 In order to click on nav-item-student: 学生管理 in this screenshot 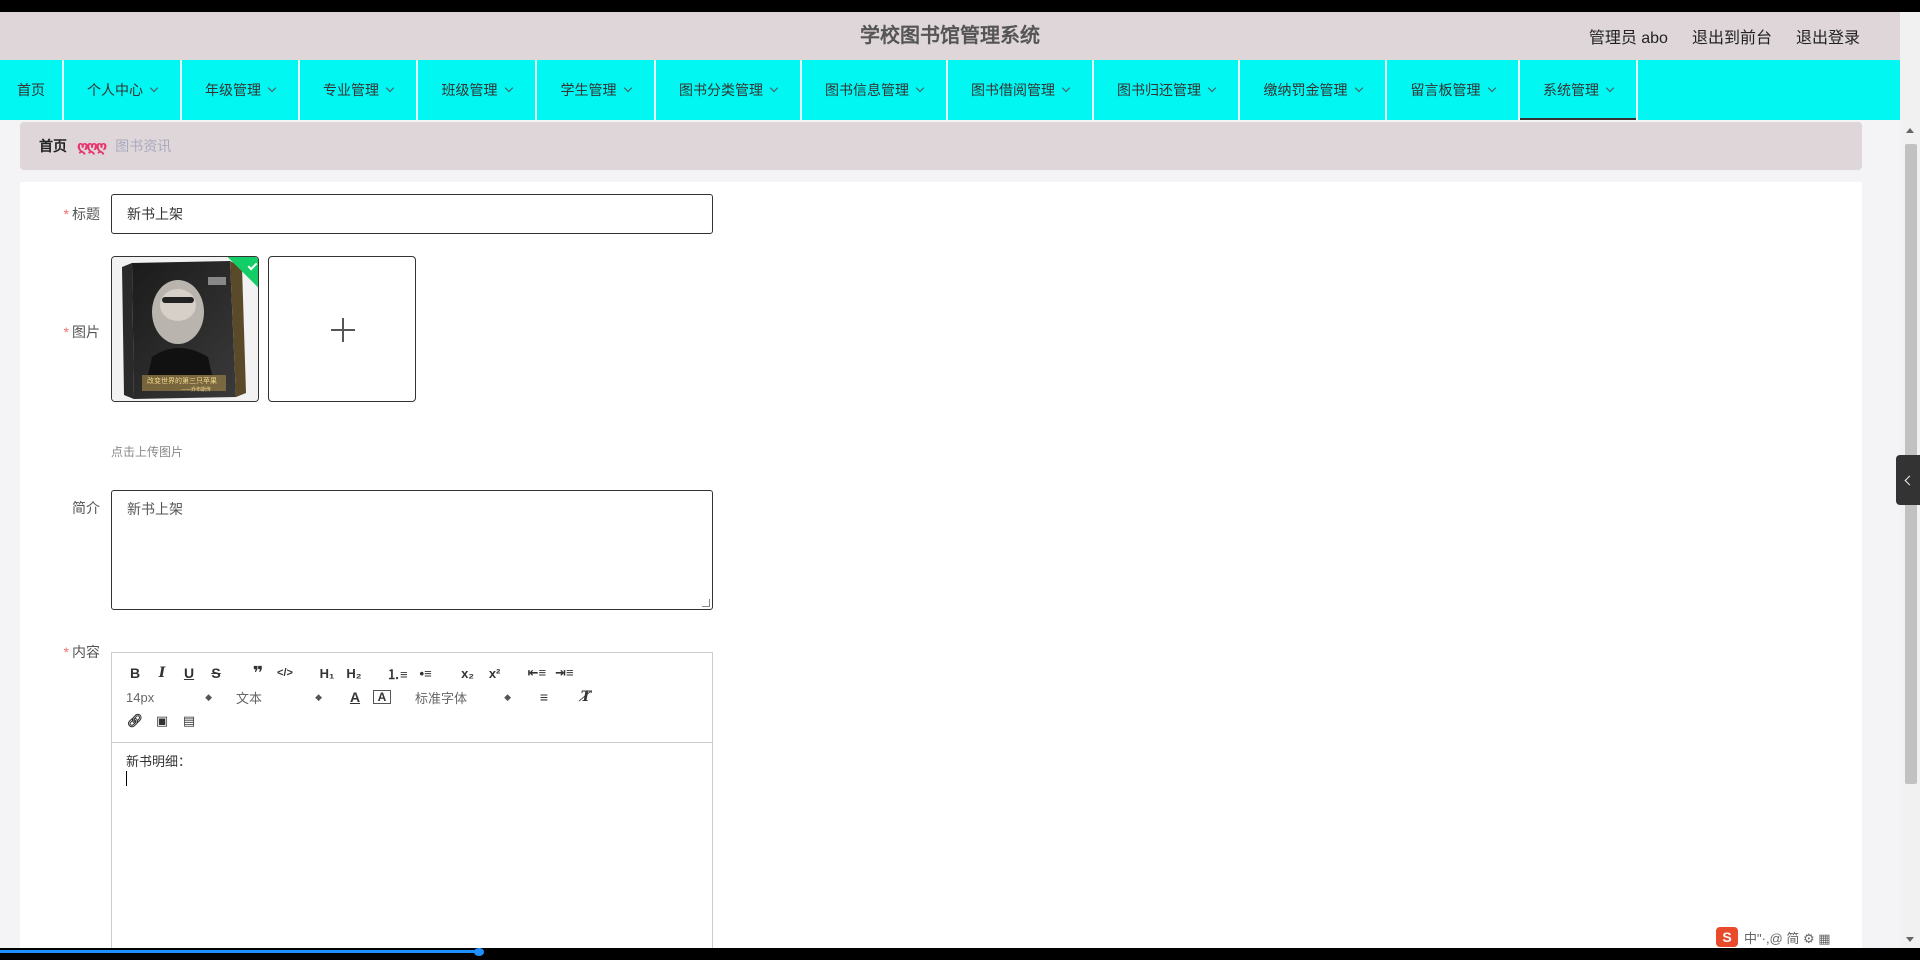, I will do `click(596, 90)`.